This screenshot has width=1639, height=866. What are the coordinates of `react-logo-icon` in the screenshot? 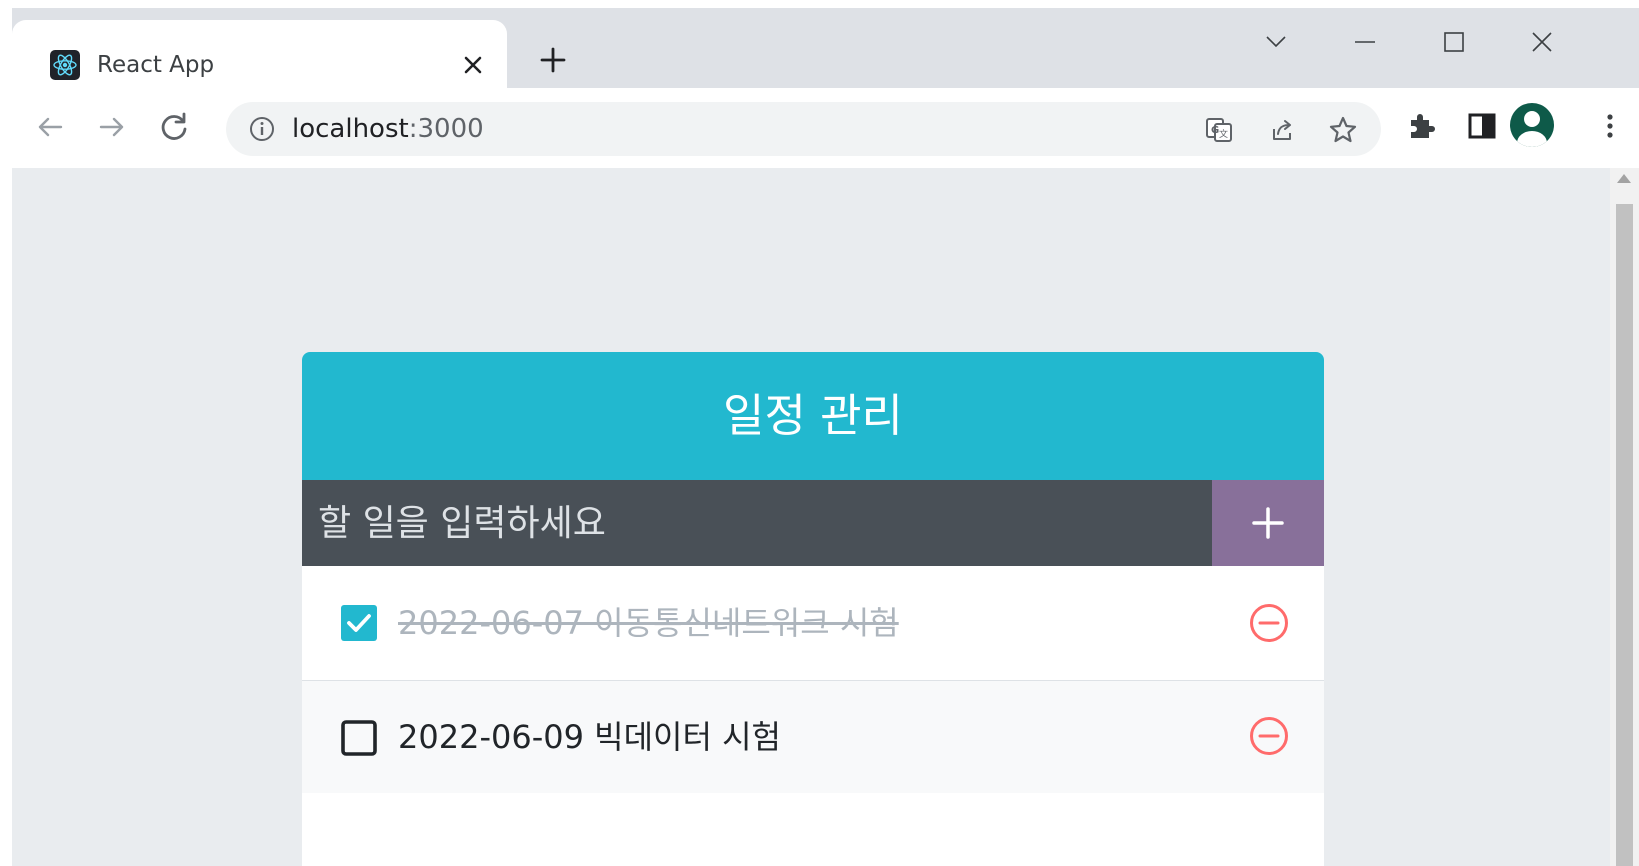 It's located at (65, 65).